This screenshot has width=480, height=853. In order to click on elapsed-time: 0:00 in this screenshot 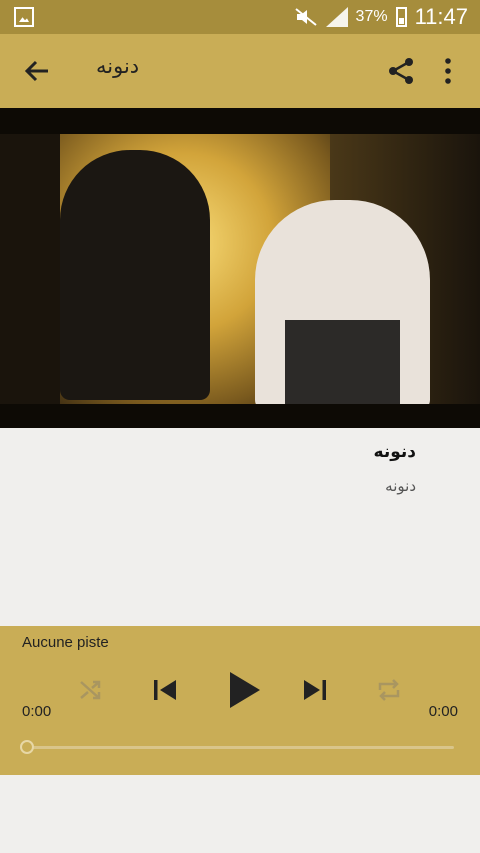, I will do `click(37, 711)`.